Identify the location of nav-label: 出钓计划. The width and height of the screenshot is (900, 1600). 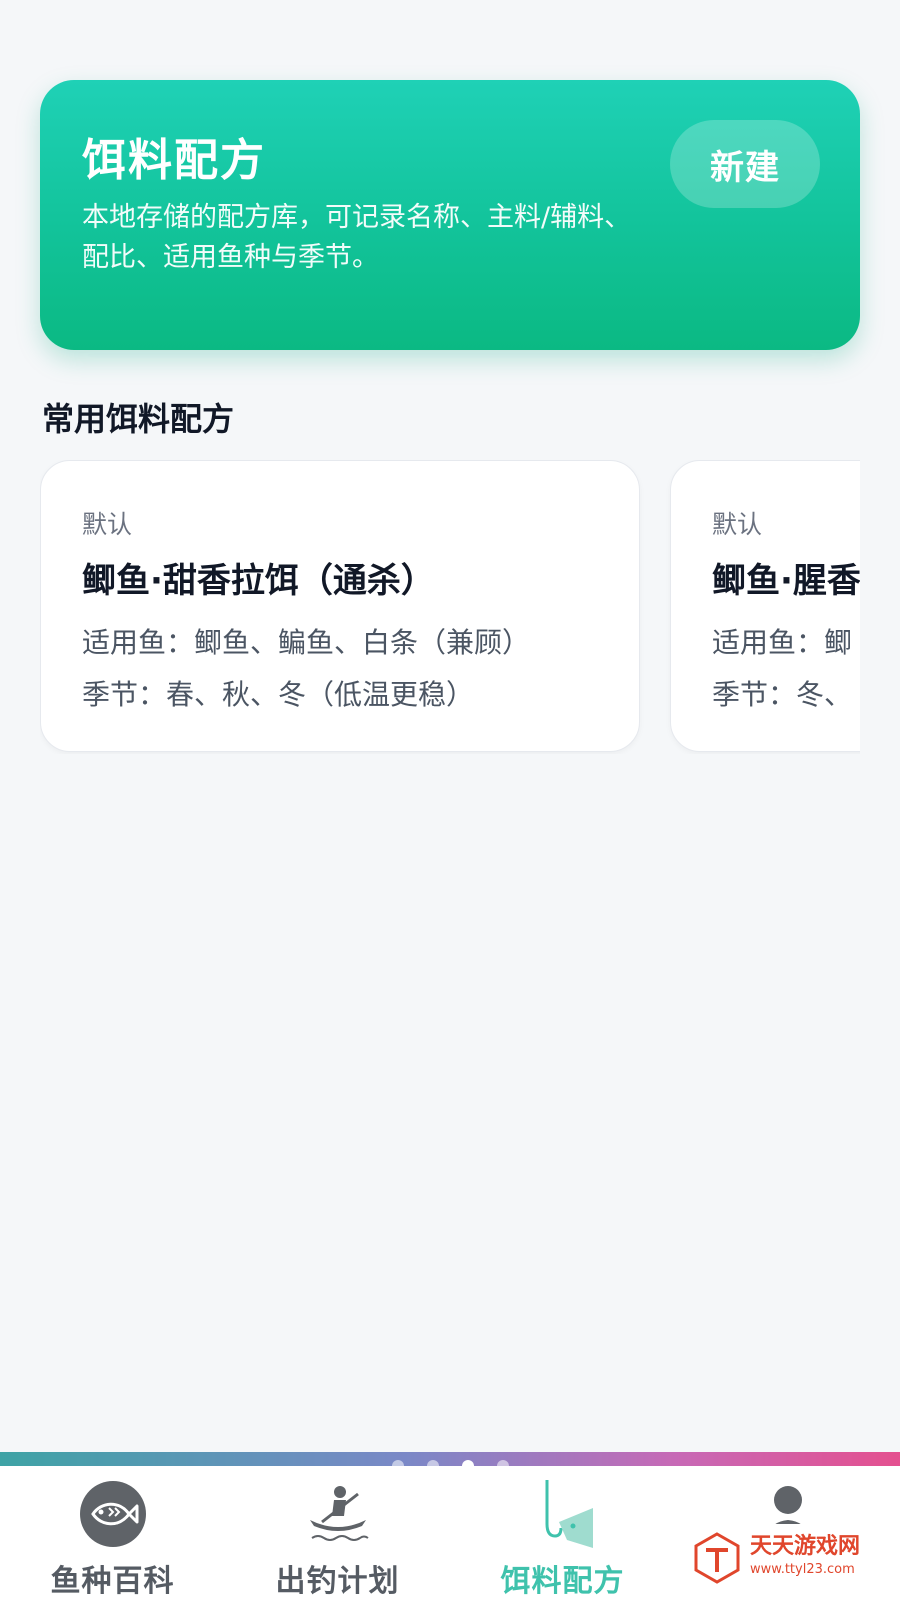
(337, 1581).